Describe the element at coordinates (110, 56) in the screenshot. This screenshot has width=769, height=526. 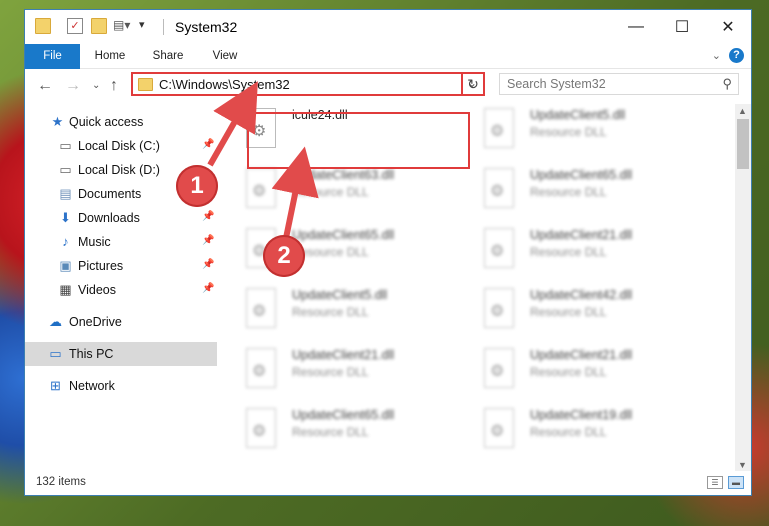
I see `tab-home: Home` at that location.